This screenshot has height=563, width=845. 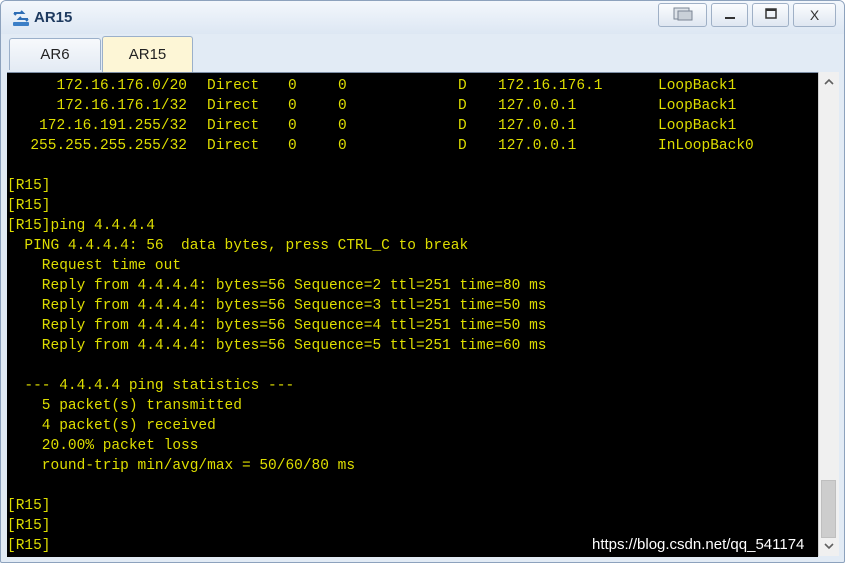 I want to click on close-icon: X, so click(x=814, y=15).